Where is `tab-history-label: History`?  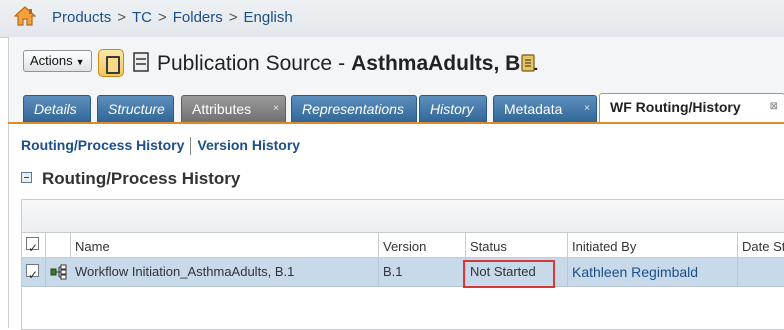
tab-history-label: History is located at coordinates (452, 109).